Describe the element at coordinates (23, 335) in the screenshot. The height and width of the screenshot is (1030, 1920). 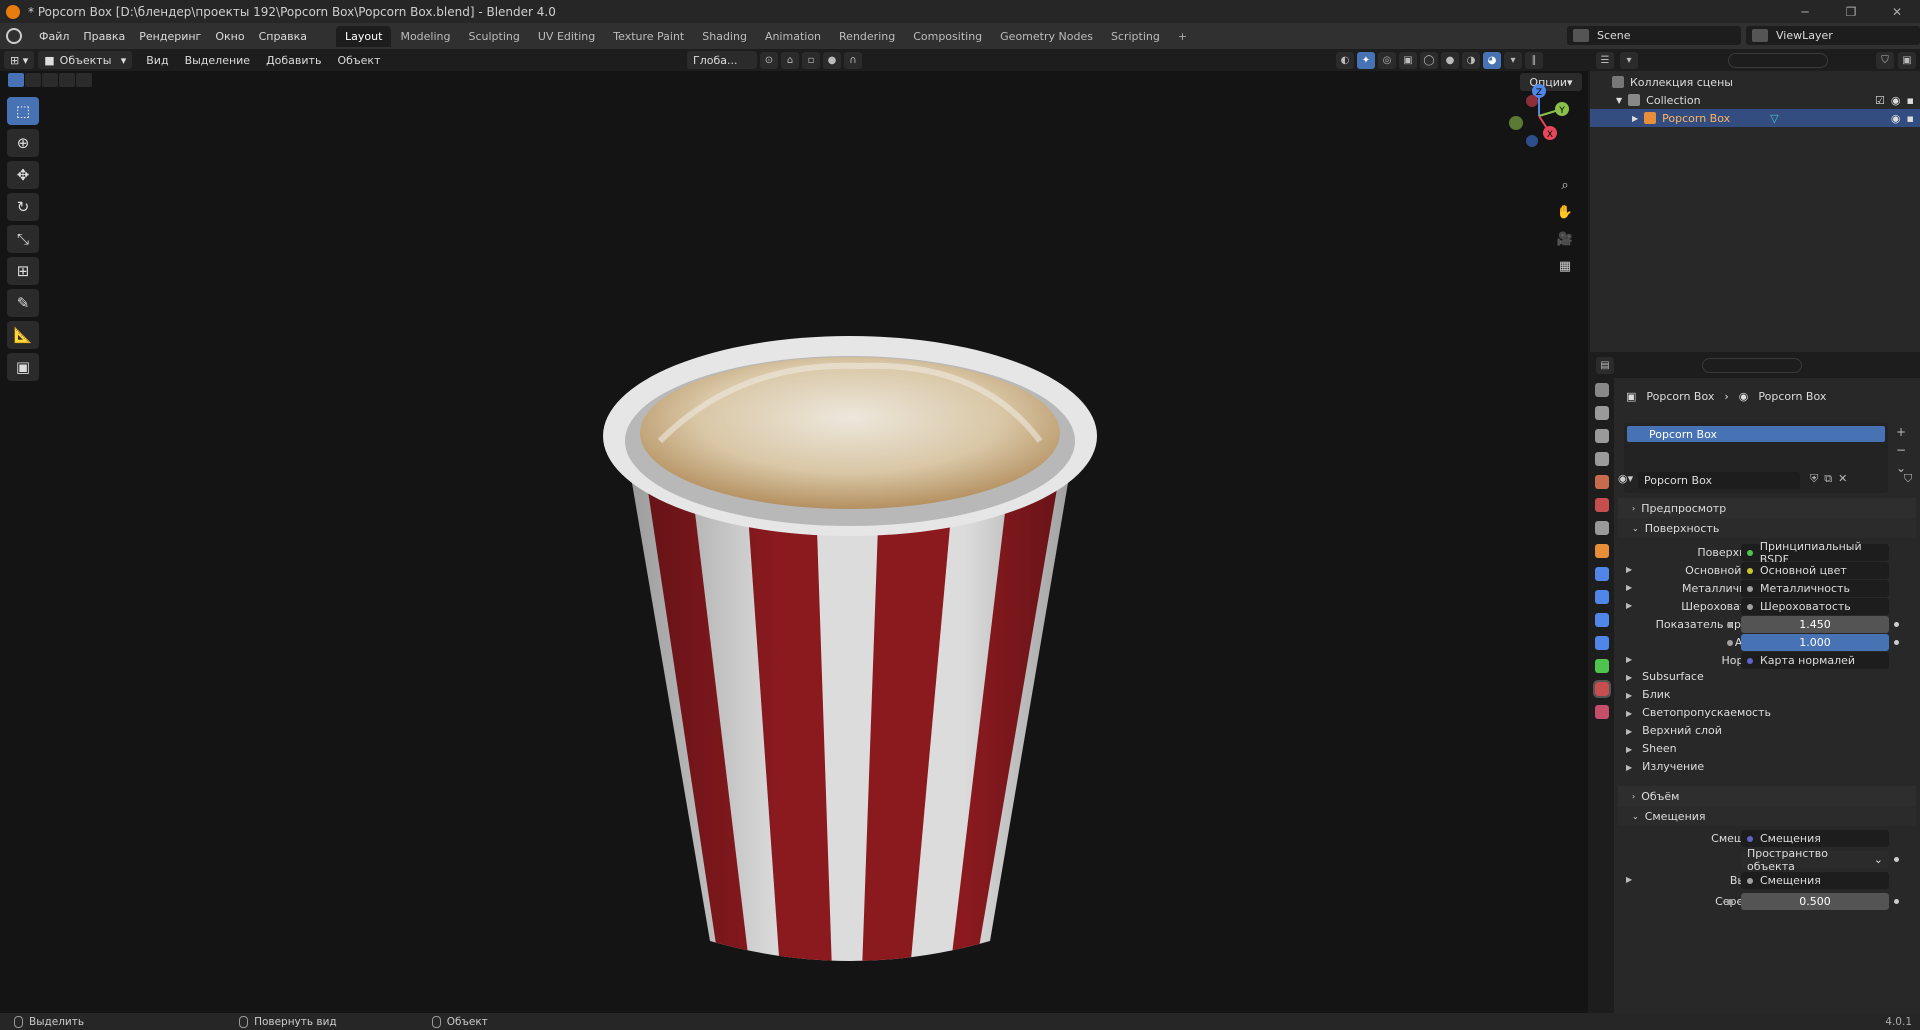
I see `measure-icon: 📐` at that location.